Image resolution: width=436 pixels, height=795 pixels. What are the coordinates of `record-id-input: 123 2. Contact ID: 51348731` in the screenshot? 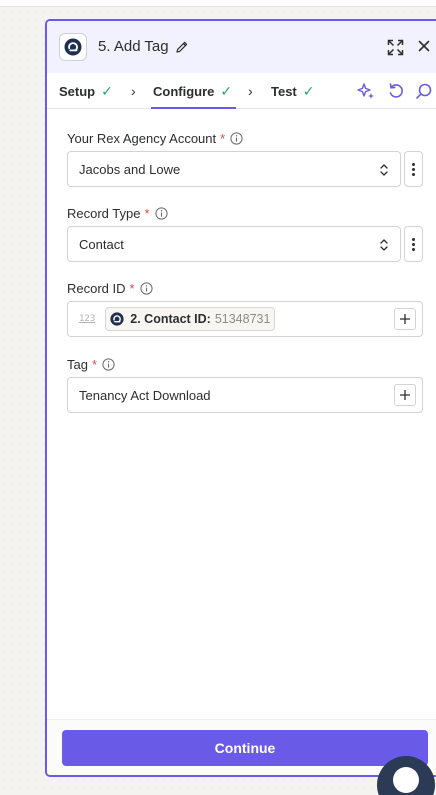 It's located at (245, 319).